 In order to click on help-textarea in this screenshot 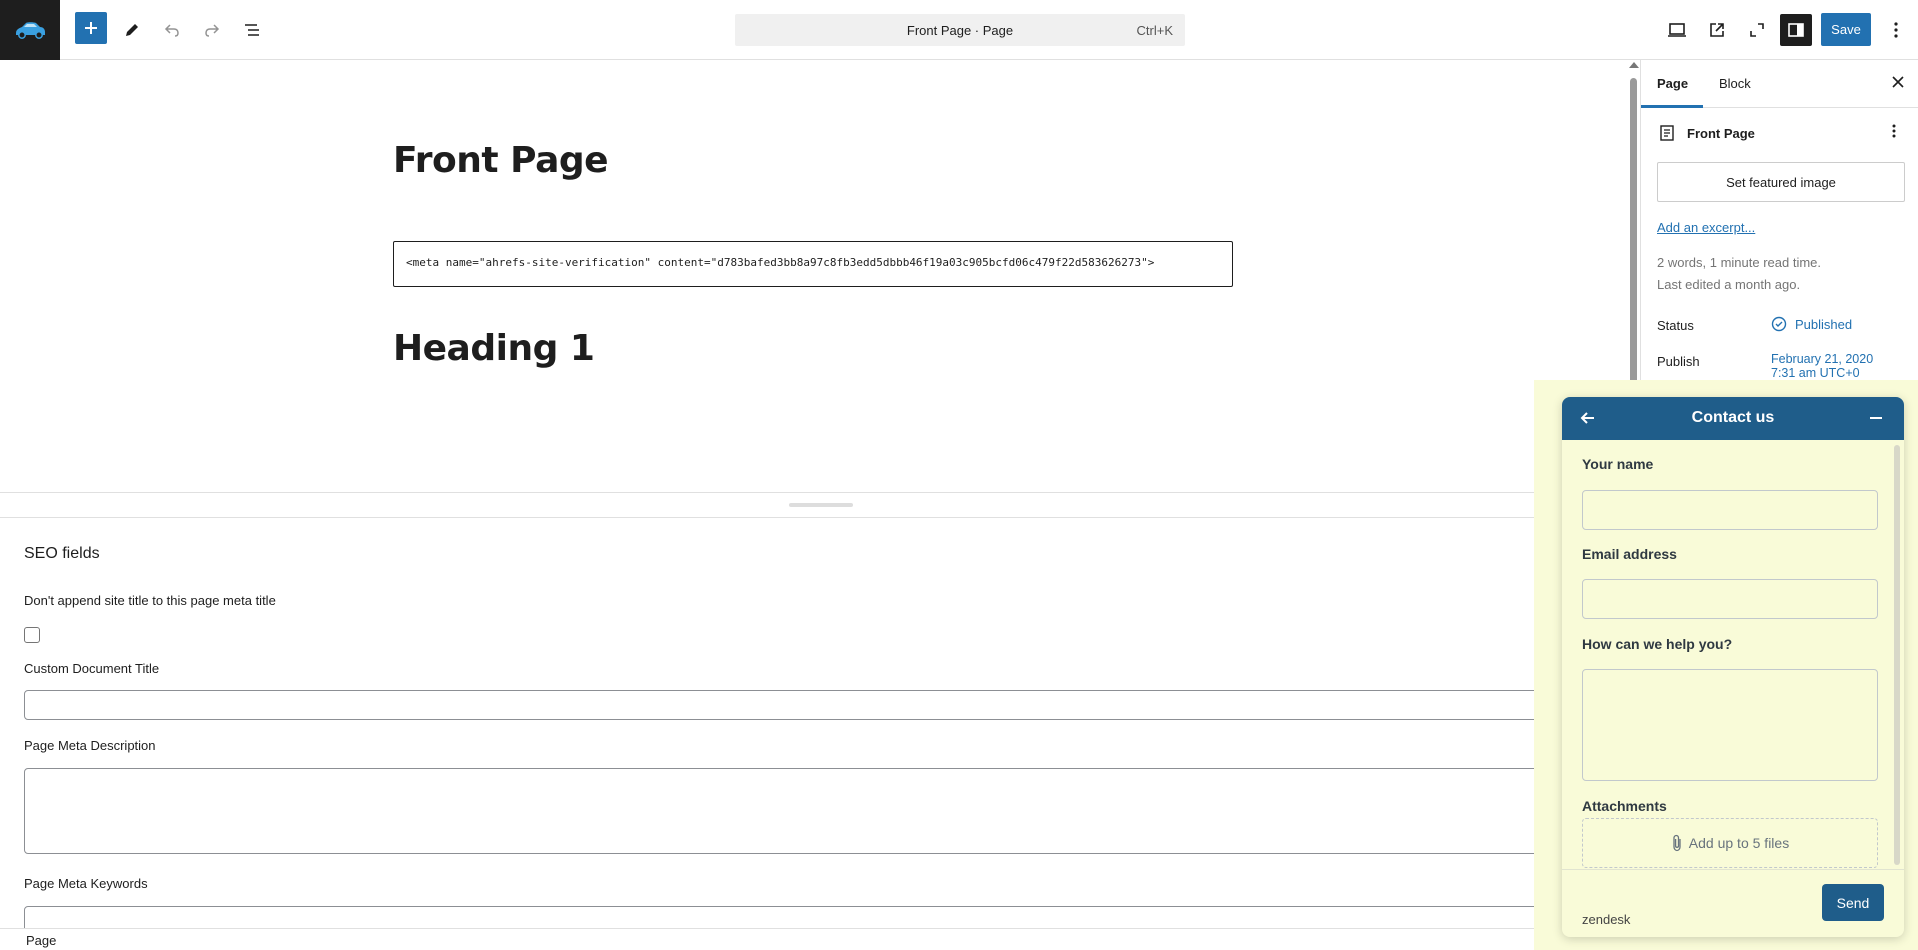, I will do `click(1730, 725)`.